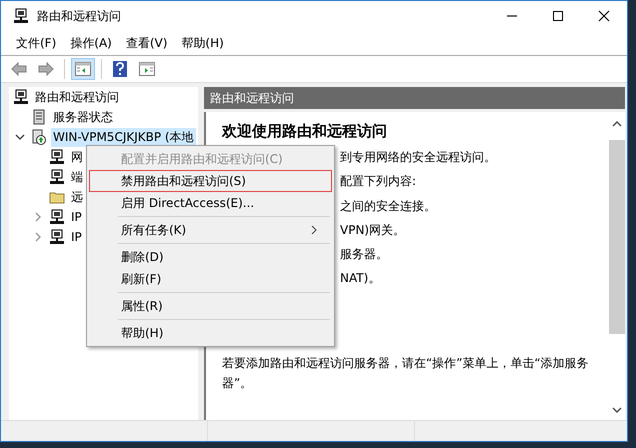 This screenshot has width=636, height=448. What do you see at coordinates (604, 16) in the screenshot?
I see `close-icon` at bounding box center [604, 16].